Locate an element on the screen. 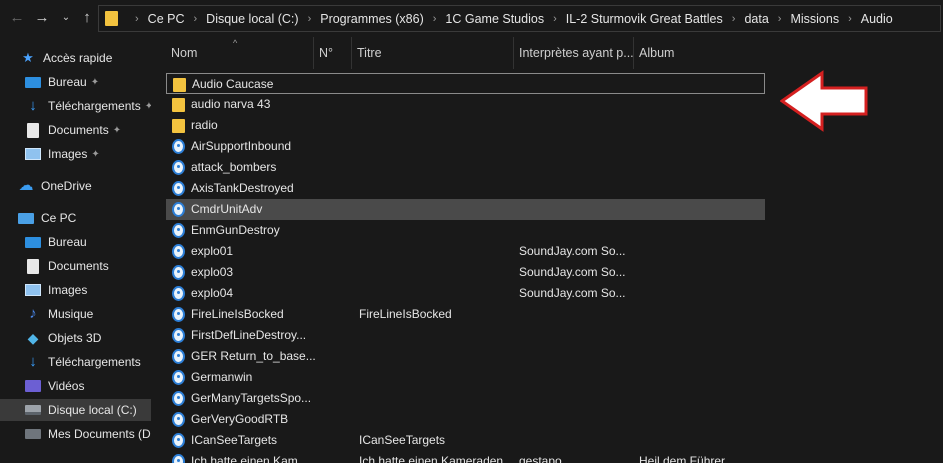 This screenshot has width=943, height=463. music-icon: ♪ is located at coordinates (33, 313).